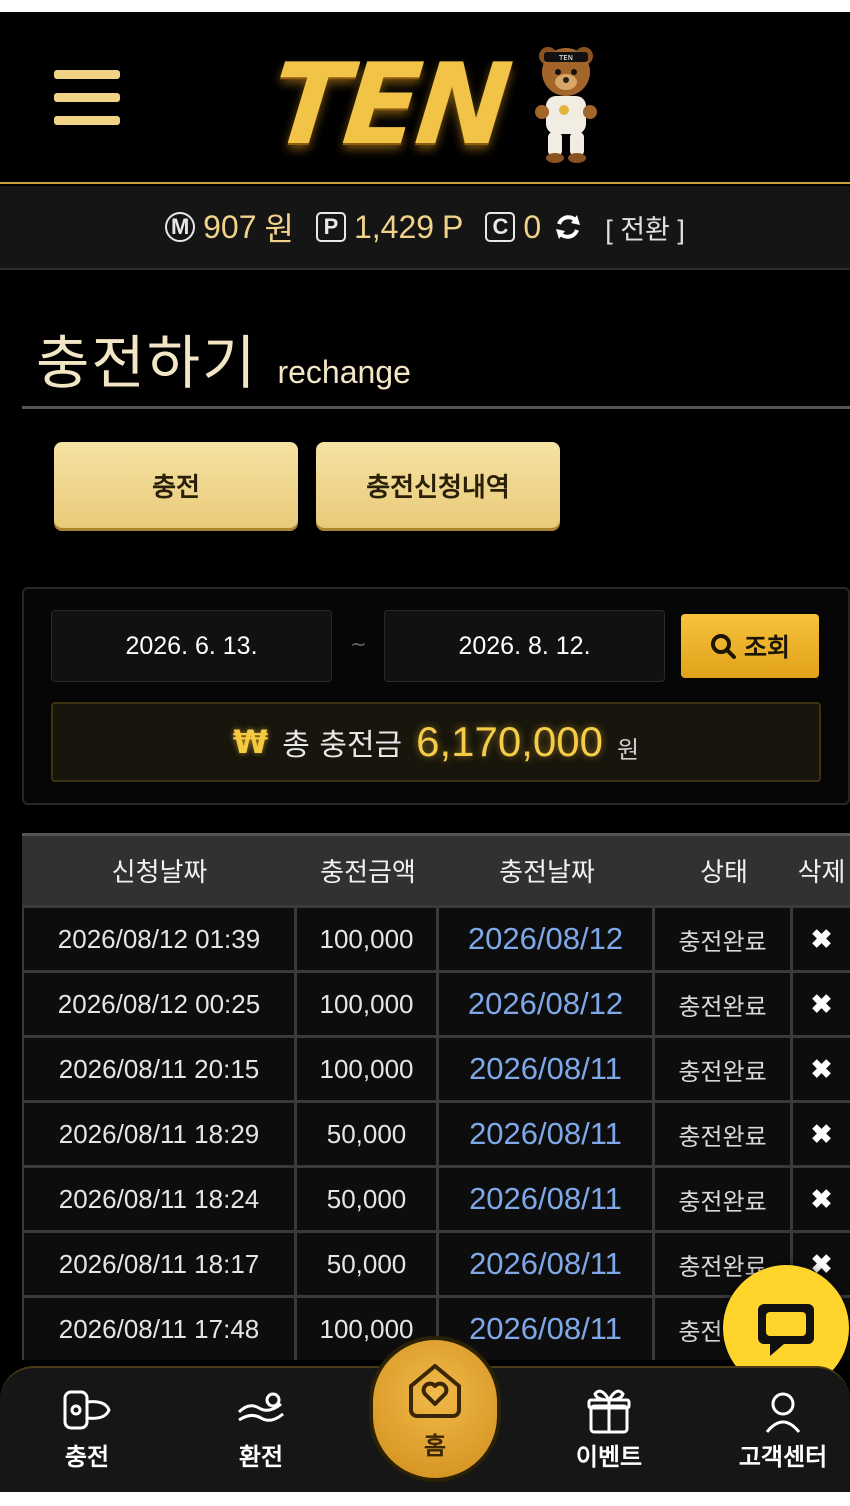 This screenshot has height=1506, width=850. Describe the element at coordinates (180, 227) in the screenshot. I see `money-badge-icon: M` at that location.